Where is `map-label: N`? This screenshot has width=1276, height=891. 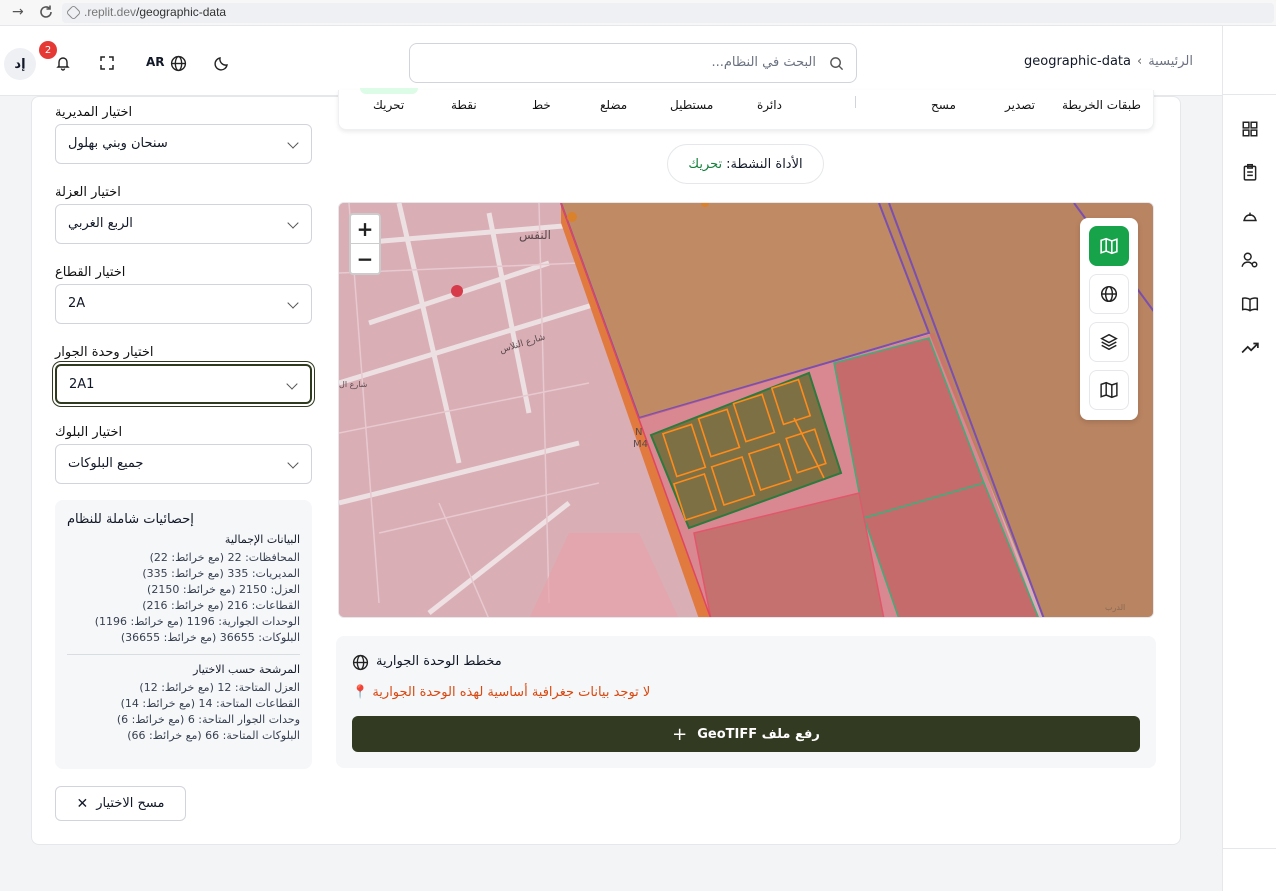 map-label: N is located at coordinates (639, 432).